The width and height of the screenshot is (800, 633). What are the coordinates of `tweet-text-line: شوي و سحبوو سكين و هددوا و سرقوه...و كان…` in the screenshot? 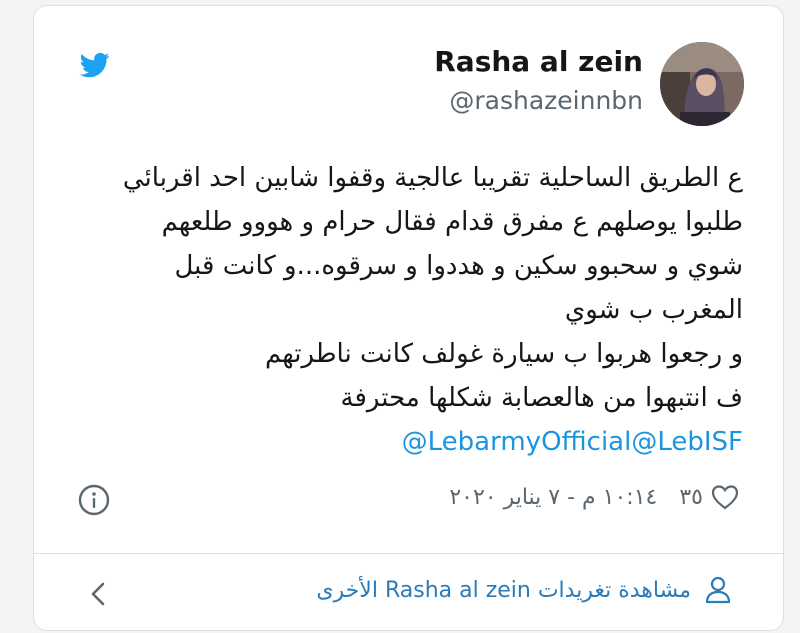 It's located at (458, 266).